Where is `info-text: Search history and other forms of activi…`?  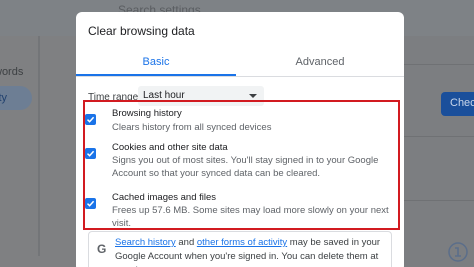 info-text: Search history and other forms of activi… is located at coordinates (252, 251).